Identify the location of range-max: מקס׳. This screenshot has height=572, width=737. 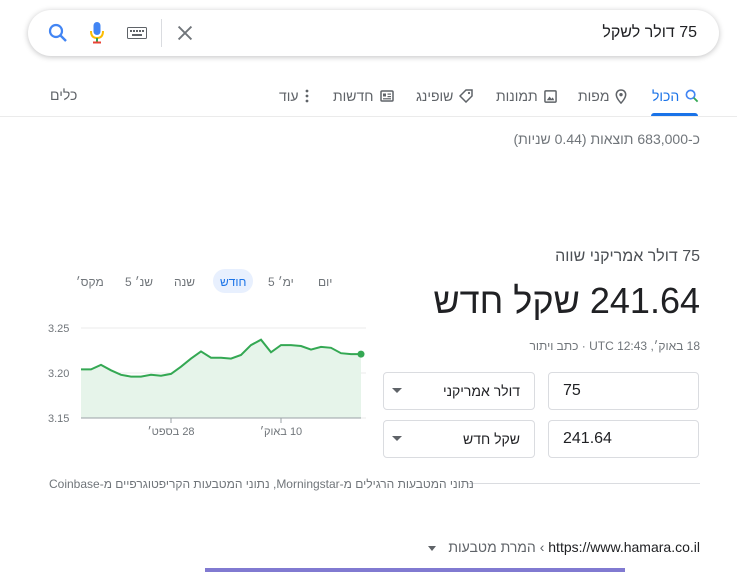
(90, 282).